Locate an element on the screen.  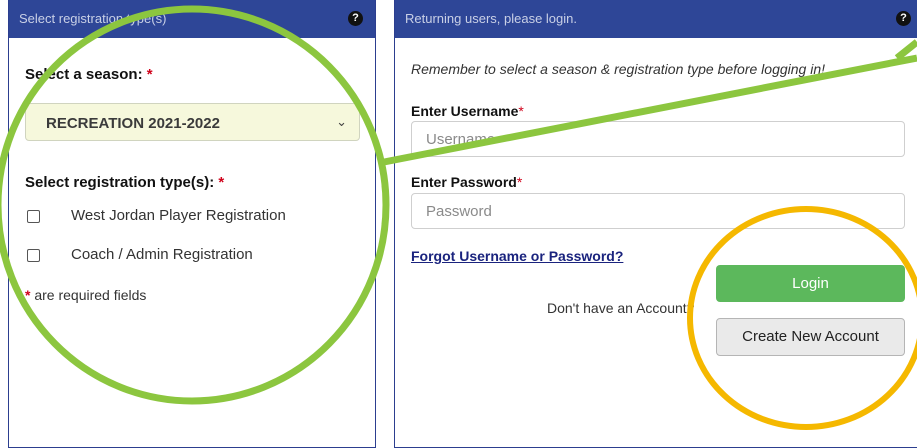
registration-panel-header: Select registration type(s) ? is located at coordinates (192, 19).